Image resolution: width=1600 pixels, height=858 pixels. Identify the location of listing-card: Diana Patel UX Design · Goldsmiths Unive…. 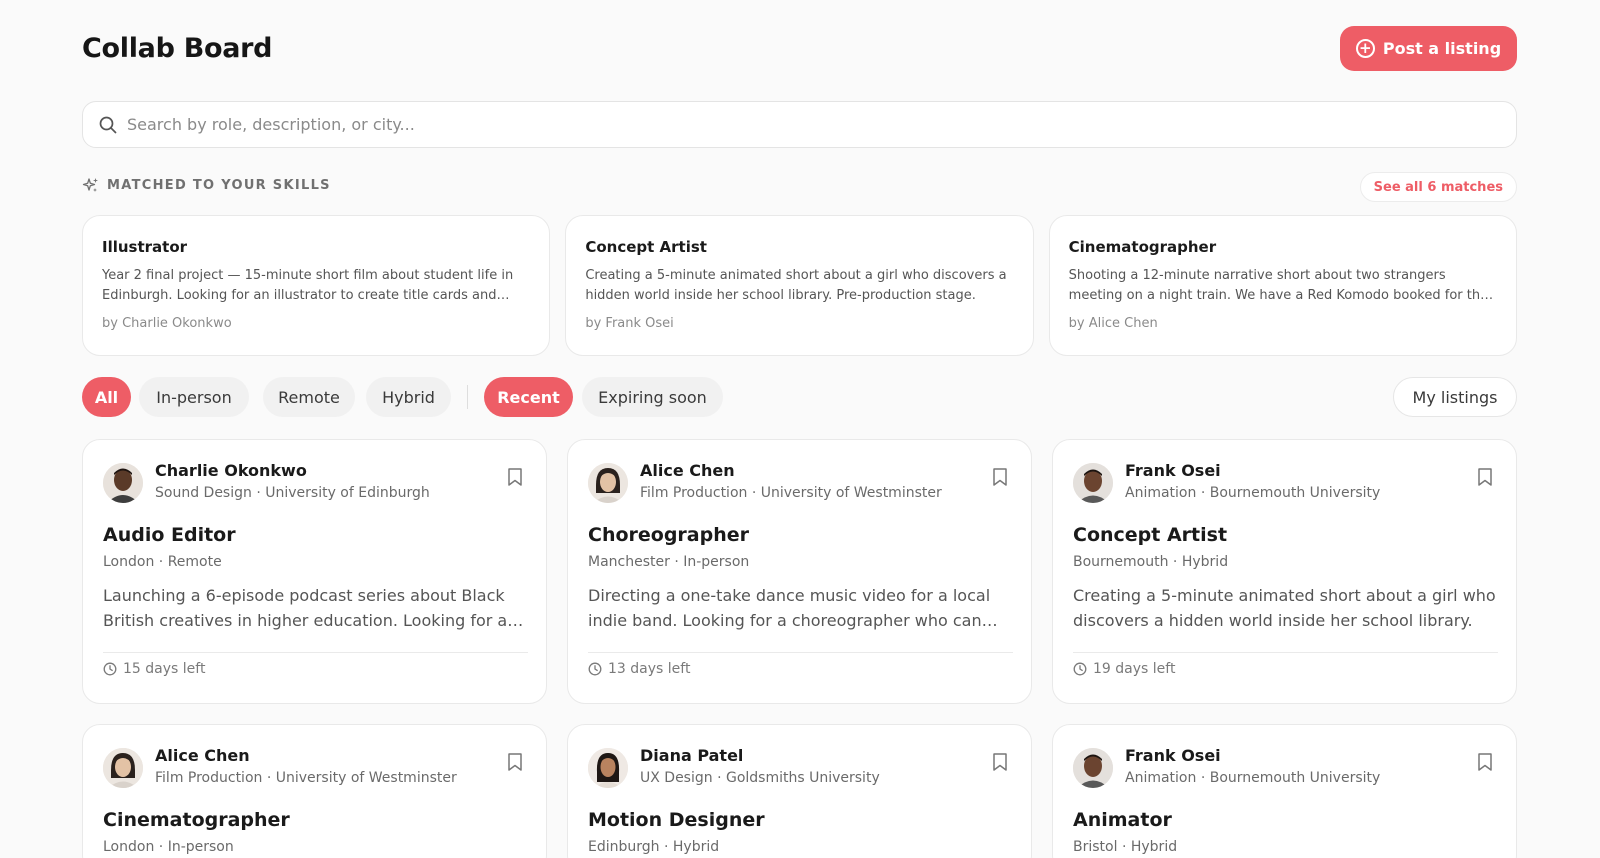
(799, 791).